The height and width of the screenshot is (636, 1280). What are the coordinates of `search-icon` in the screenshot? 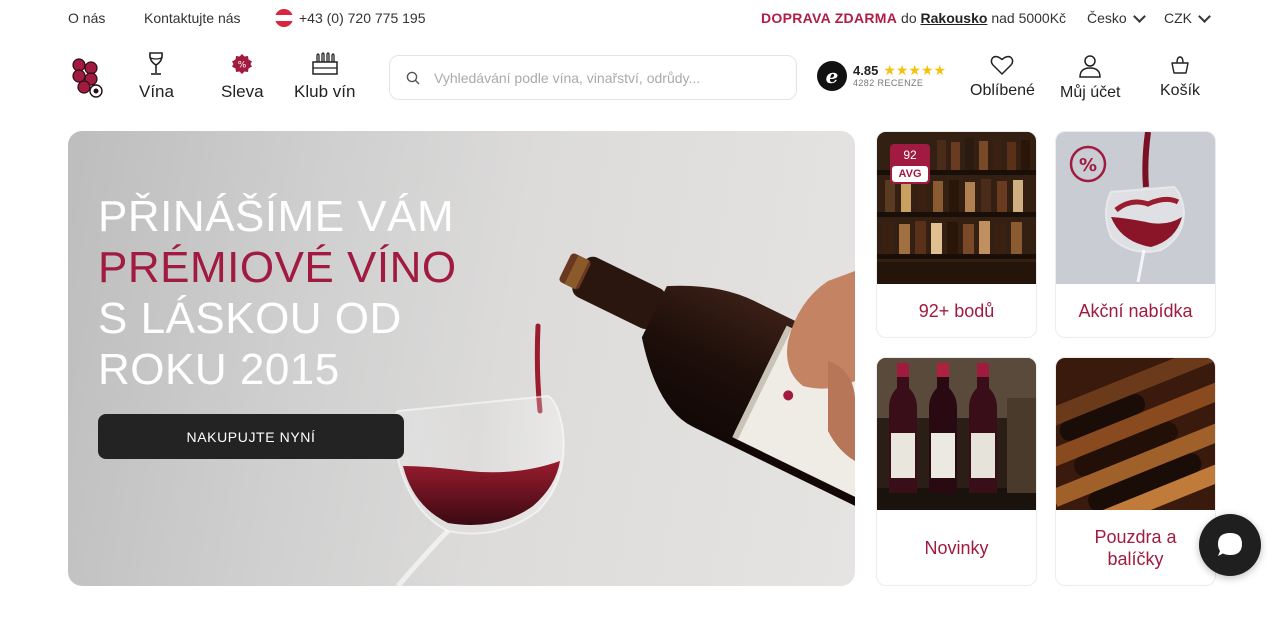 It's located at (413, 78).